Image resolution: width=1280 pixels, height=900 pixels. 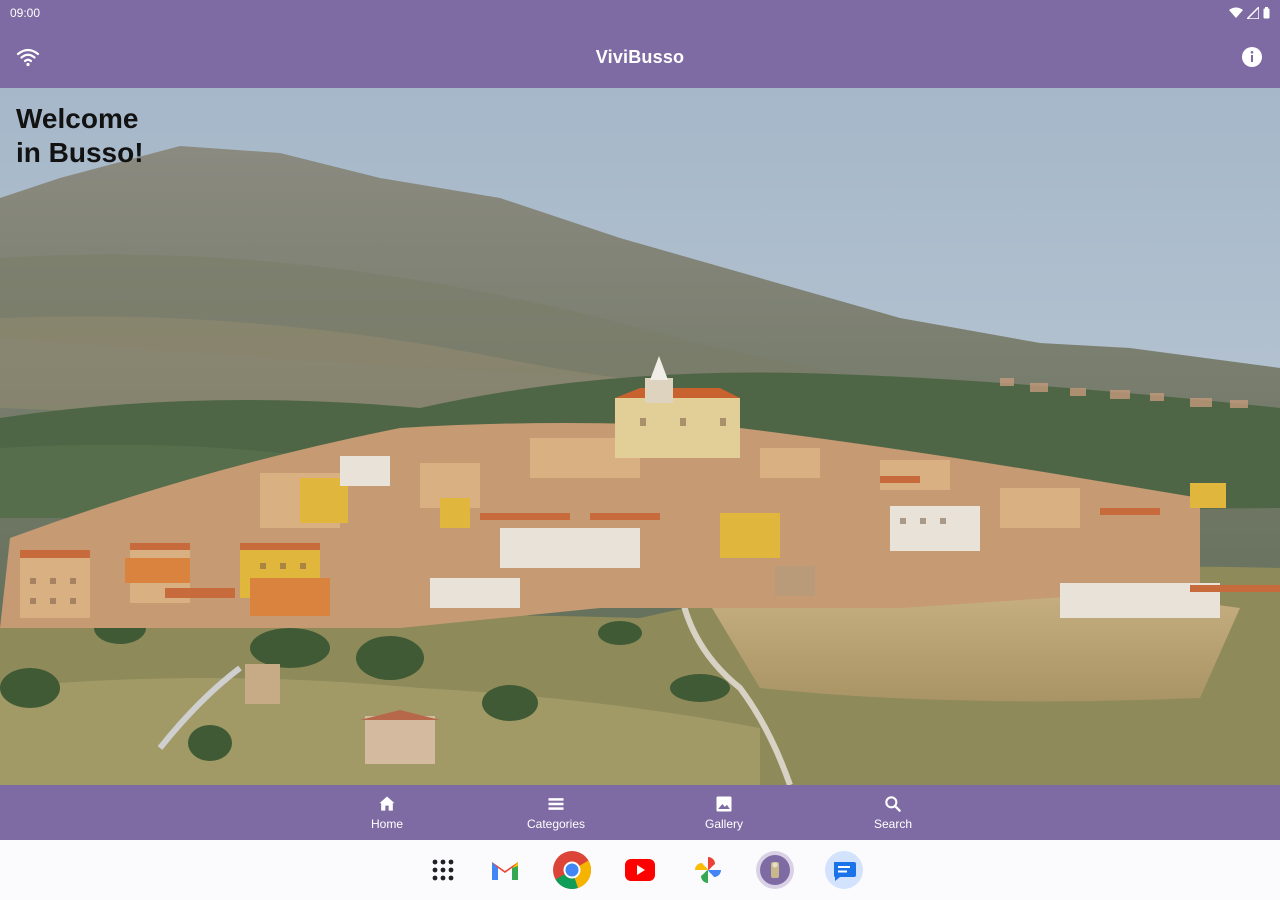 I want to click on app-bar: ViviBusso, so click(x=640, y=57).